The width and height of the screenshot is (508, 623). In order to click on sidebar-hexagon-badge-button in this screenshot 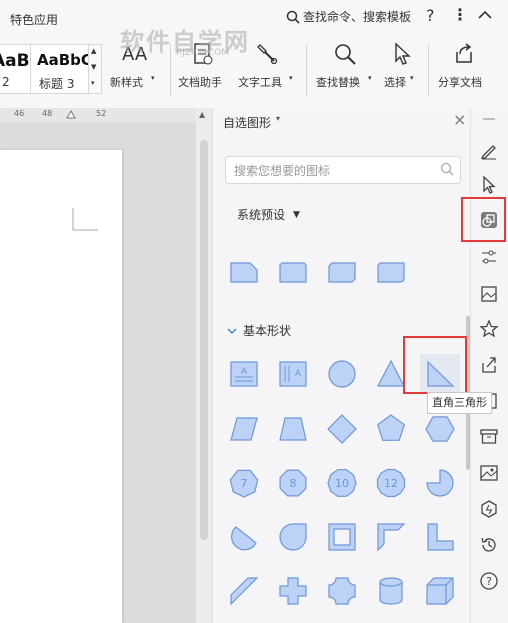, I will do `click(489, 509)`.